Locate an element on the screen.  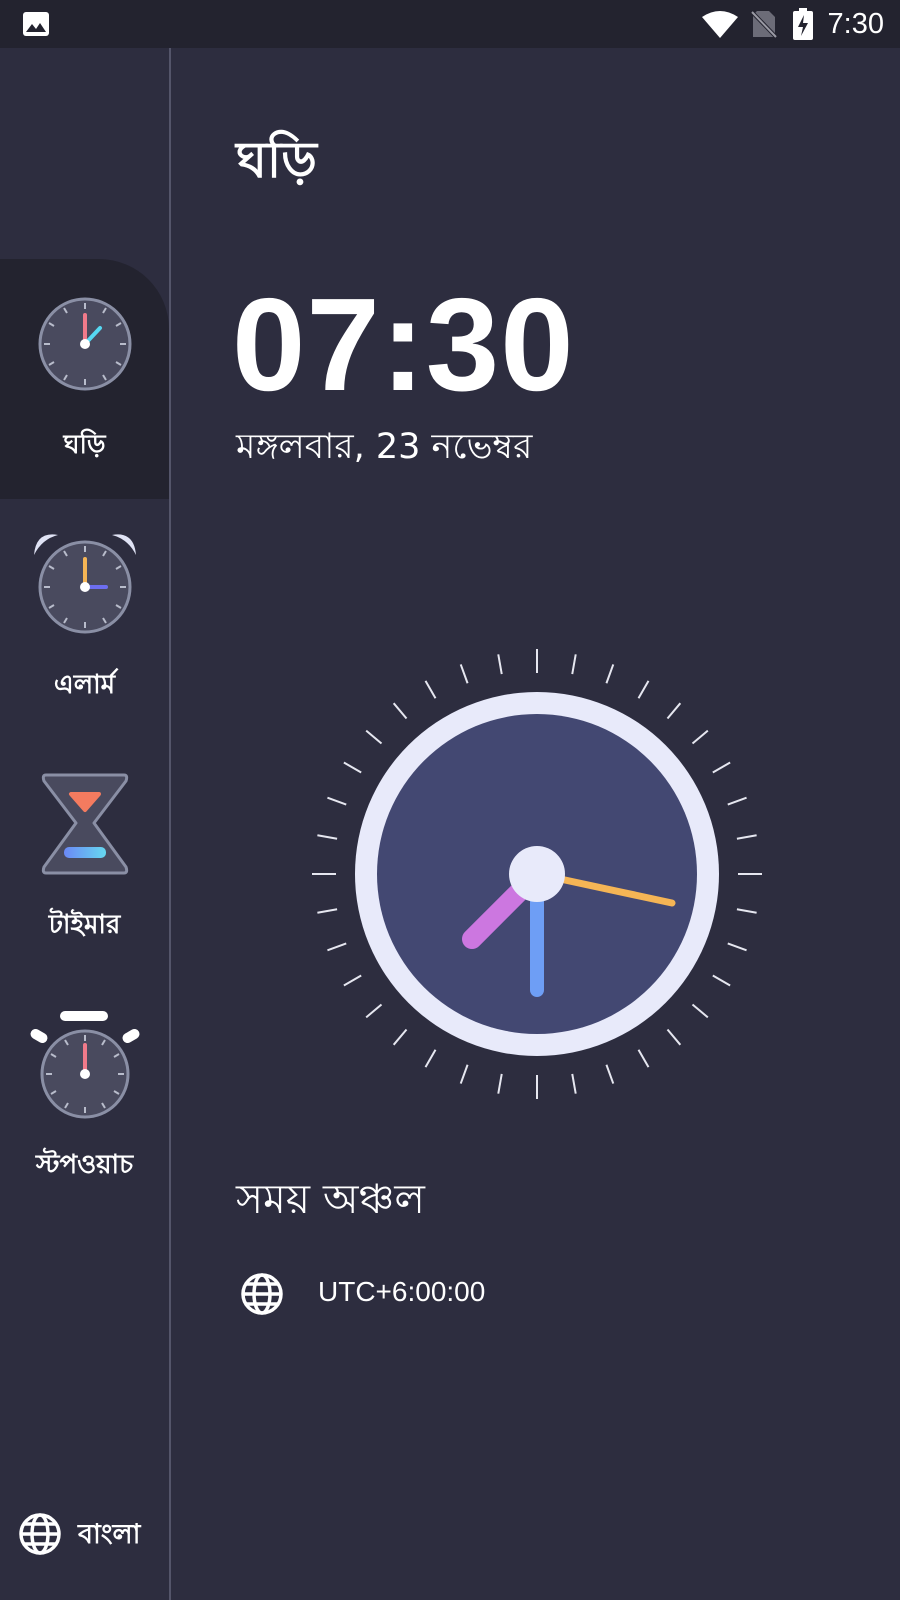
timezone-value: UTC+6:00:00 is located at coordinates (402, 1291).